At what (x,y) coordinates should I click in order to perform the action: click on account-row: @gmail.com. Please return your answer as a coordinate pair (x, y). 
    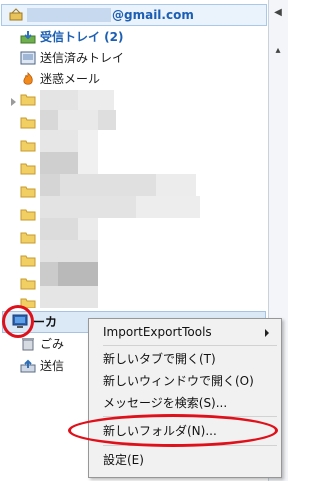
    Looking at the image, I should click on (134, 15).